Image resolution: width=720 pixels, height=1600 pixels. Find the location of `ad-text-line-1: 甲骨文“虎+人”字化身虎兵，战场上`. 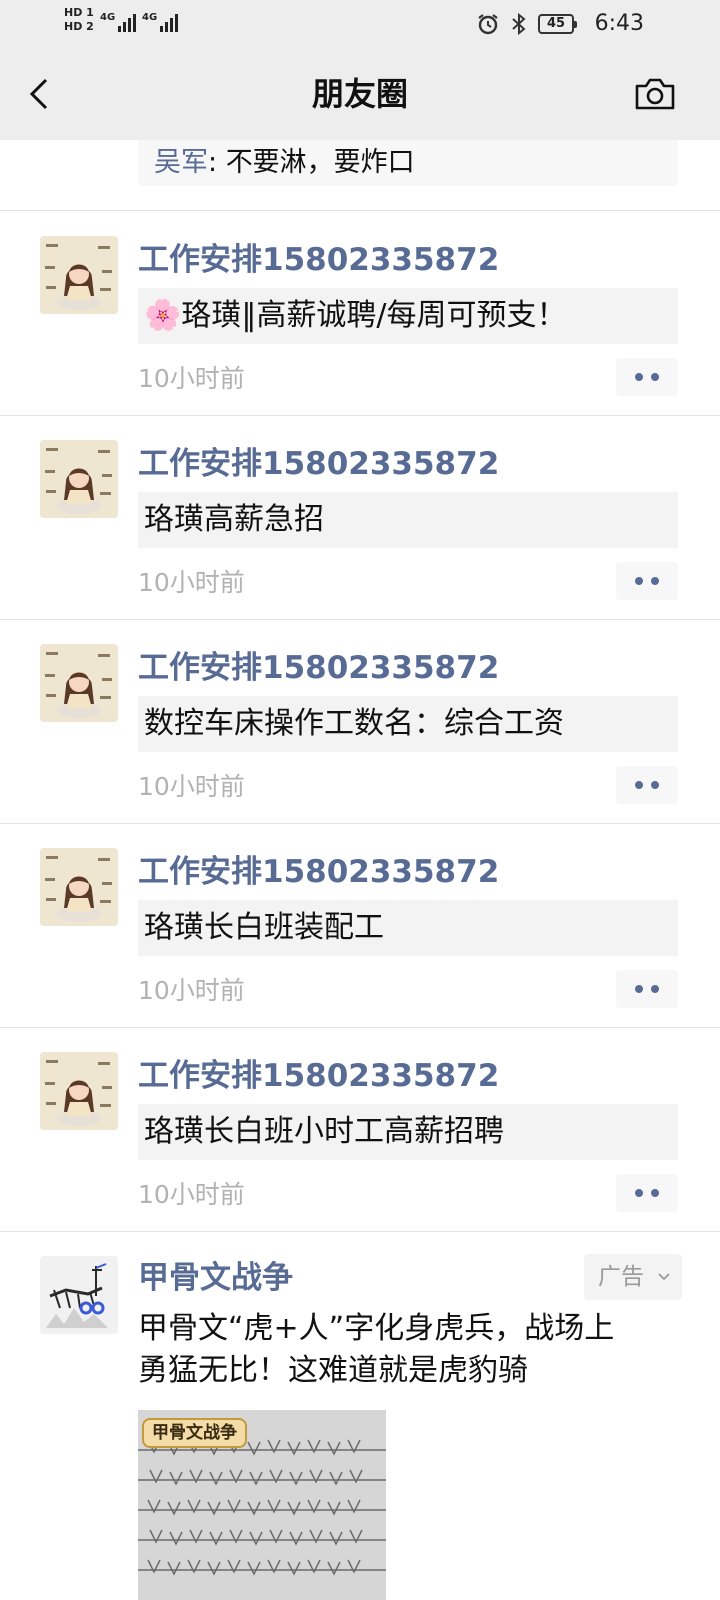

ad-text-line-1: 甲骨文“虎+人”字化身虎兵，战场上 is located at coordinates (376, 1328).